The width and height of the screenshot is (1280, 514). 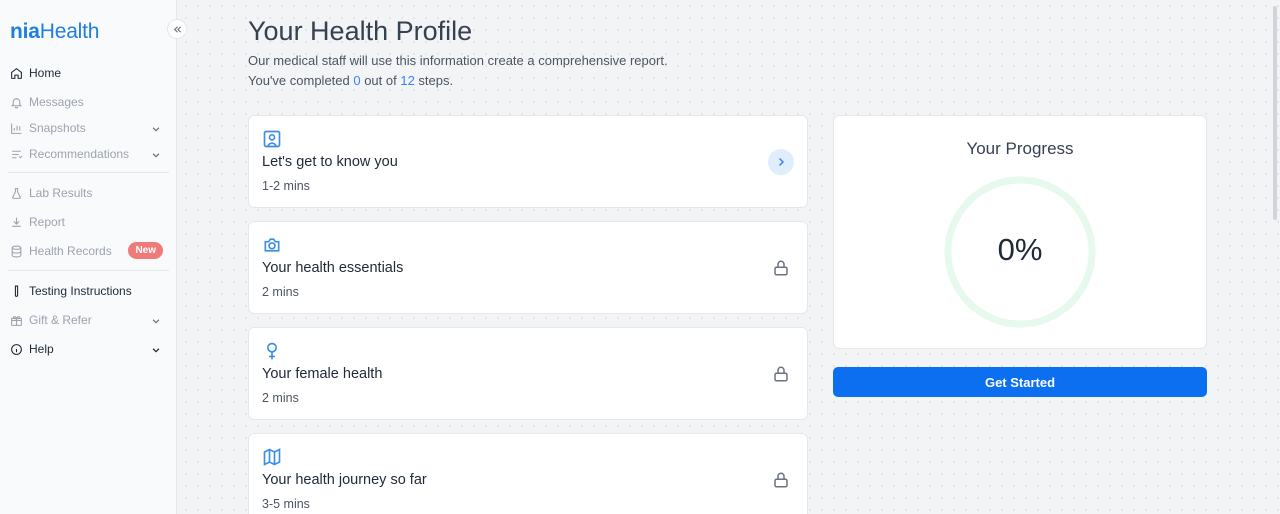 I want to click on sidebar-item-health-records: Health Records New, so click(x=87, y=251).